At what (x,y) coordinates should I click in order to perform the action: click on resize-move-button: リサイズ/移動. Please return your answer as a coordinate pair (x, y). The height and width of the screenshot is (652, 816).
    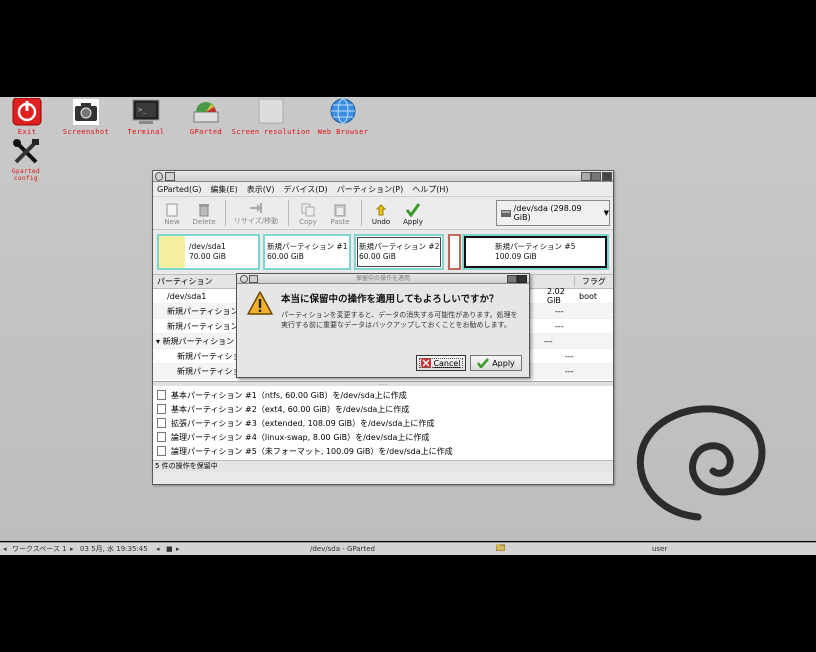
    Looking at the image, I should click on (256, 215).